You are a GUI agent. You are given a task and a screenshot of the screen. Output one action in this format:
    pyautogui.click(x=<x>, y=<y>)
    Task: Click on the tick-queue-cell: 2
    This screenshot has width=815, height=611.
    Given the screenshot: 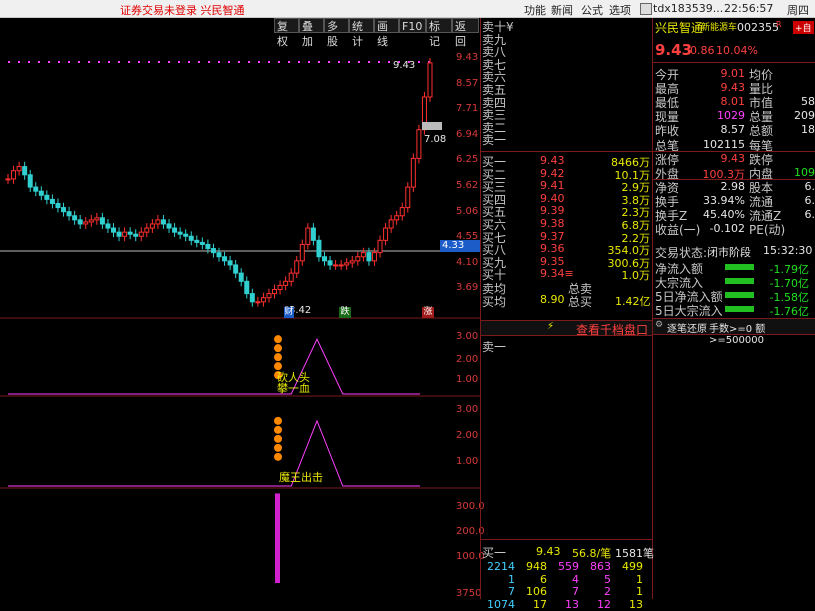 What is the action you would take?
    pyautogui.click(x=607, y=591)
    